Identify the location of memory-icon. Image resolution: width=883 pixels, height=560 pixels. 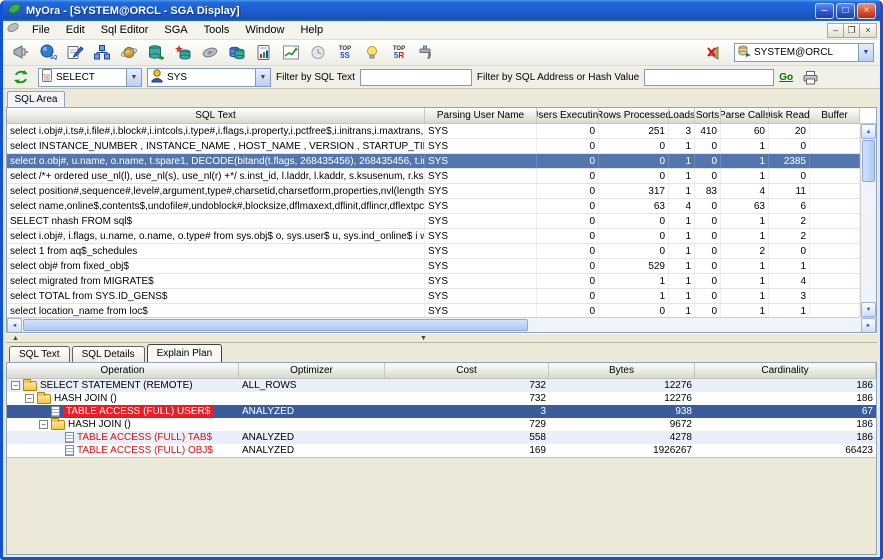
(210, 53).